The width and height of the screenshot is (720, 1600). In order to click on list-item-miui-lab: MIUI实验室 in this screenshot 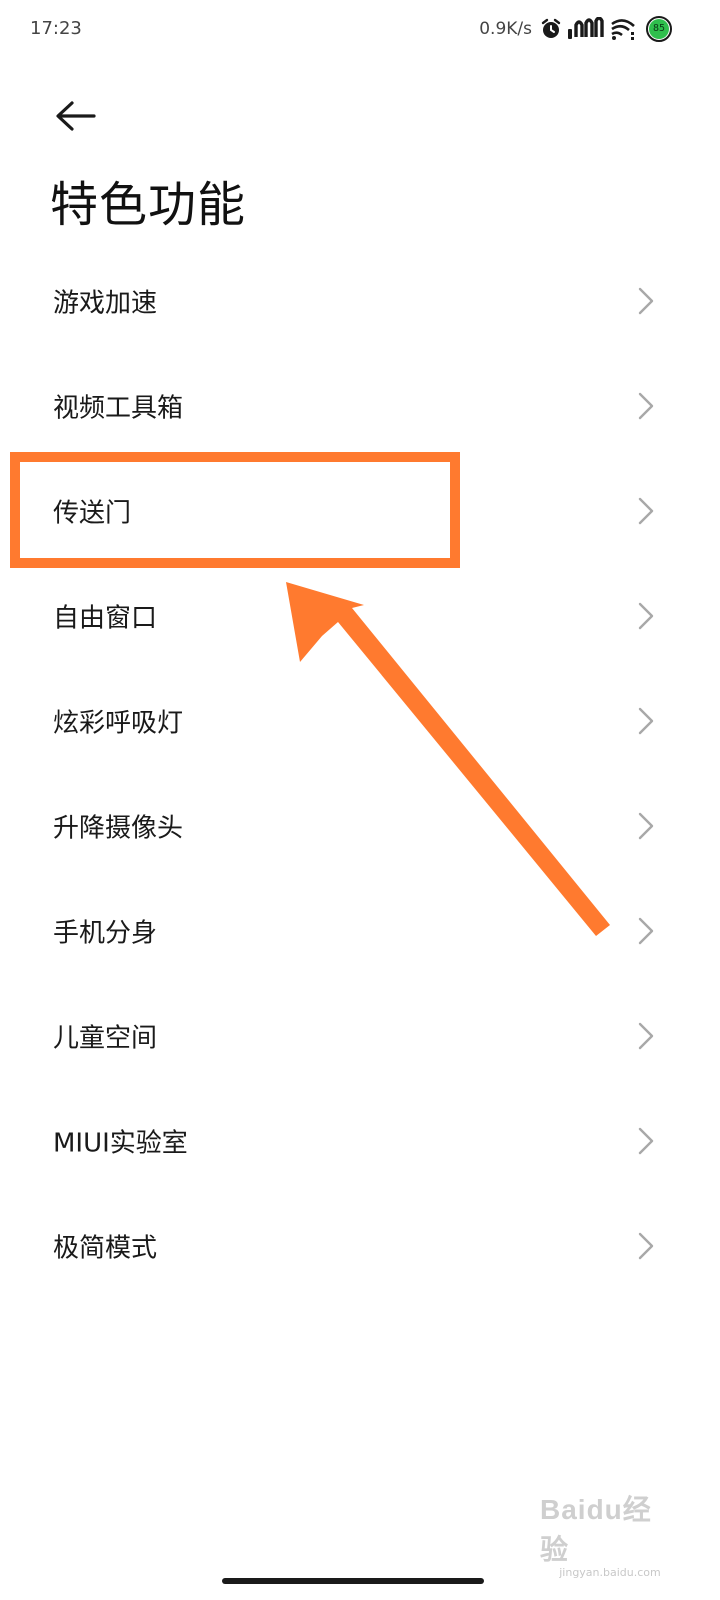, I will do `click(360, 1140)`.